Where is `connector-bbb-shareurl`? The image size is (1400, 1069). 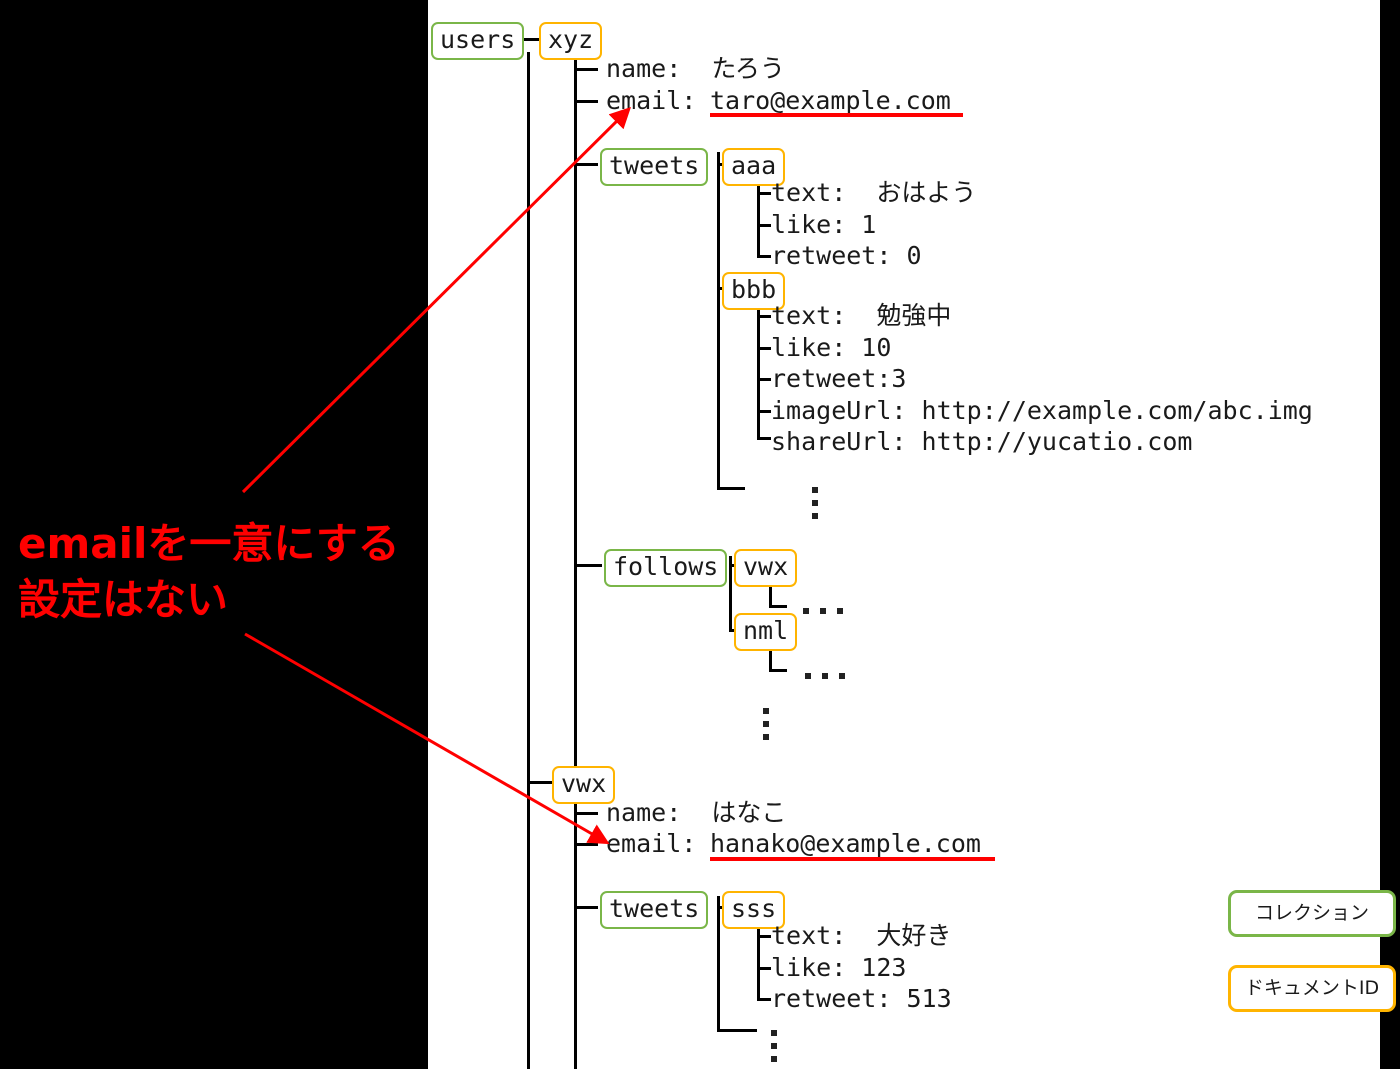
connector-bbb-shareurl is located at coordinates (764, 438).